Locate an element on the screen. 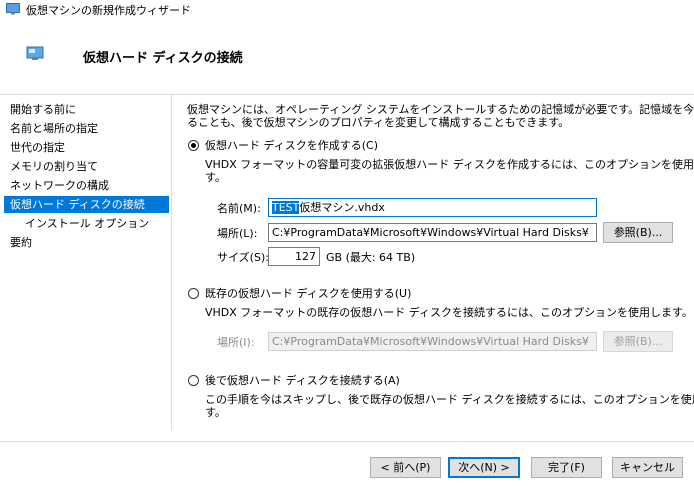  existing-location-label: 場所(I): is located at coordinates (236, 342).